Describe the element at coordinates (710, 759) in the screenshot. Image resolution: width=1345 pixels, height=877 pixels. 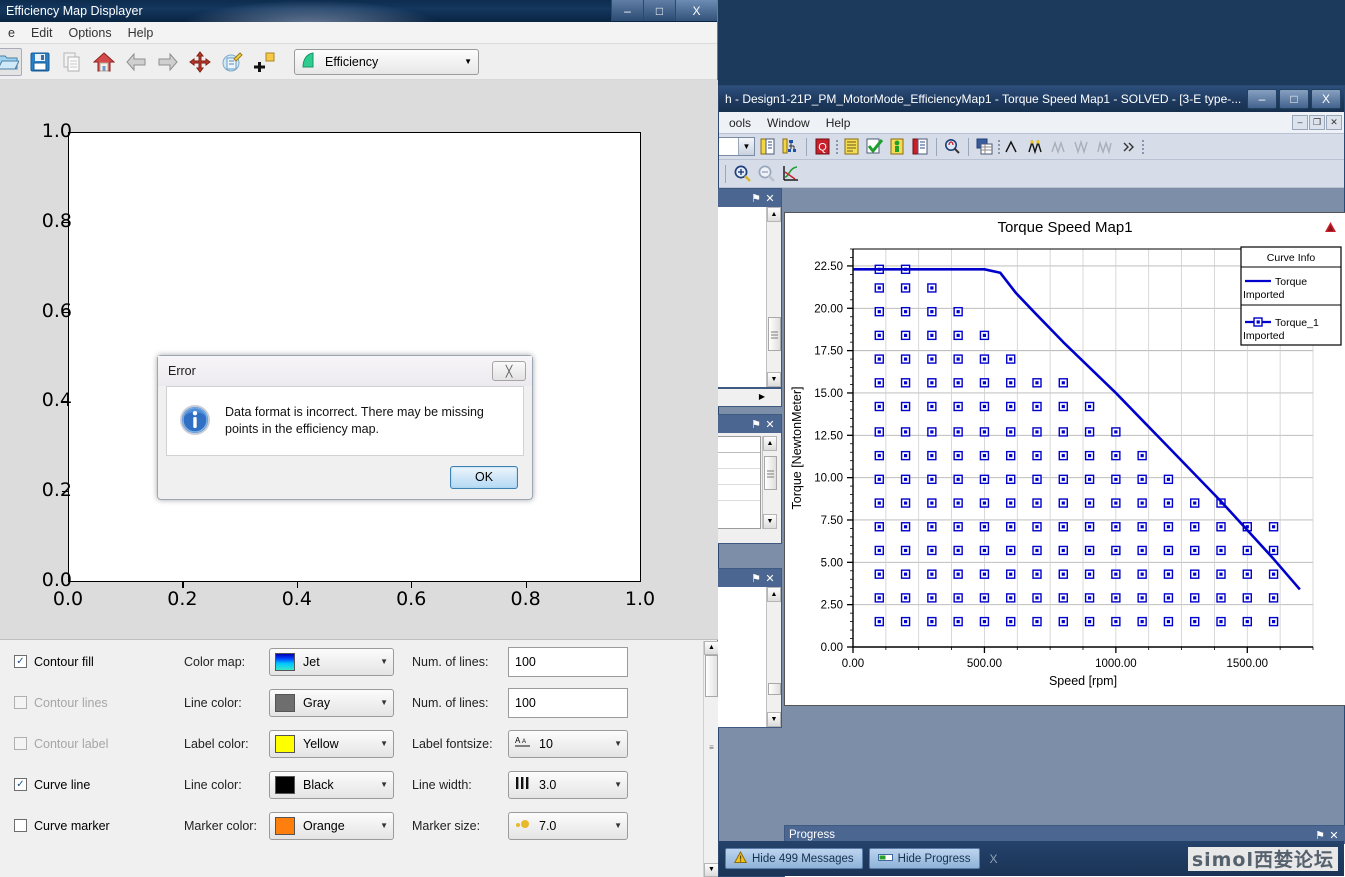
I see `settings-vscrollbar: ▲ ≡ ▼` at that location.